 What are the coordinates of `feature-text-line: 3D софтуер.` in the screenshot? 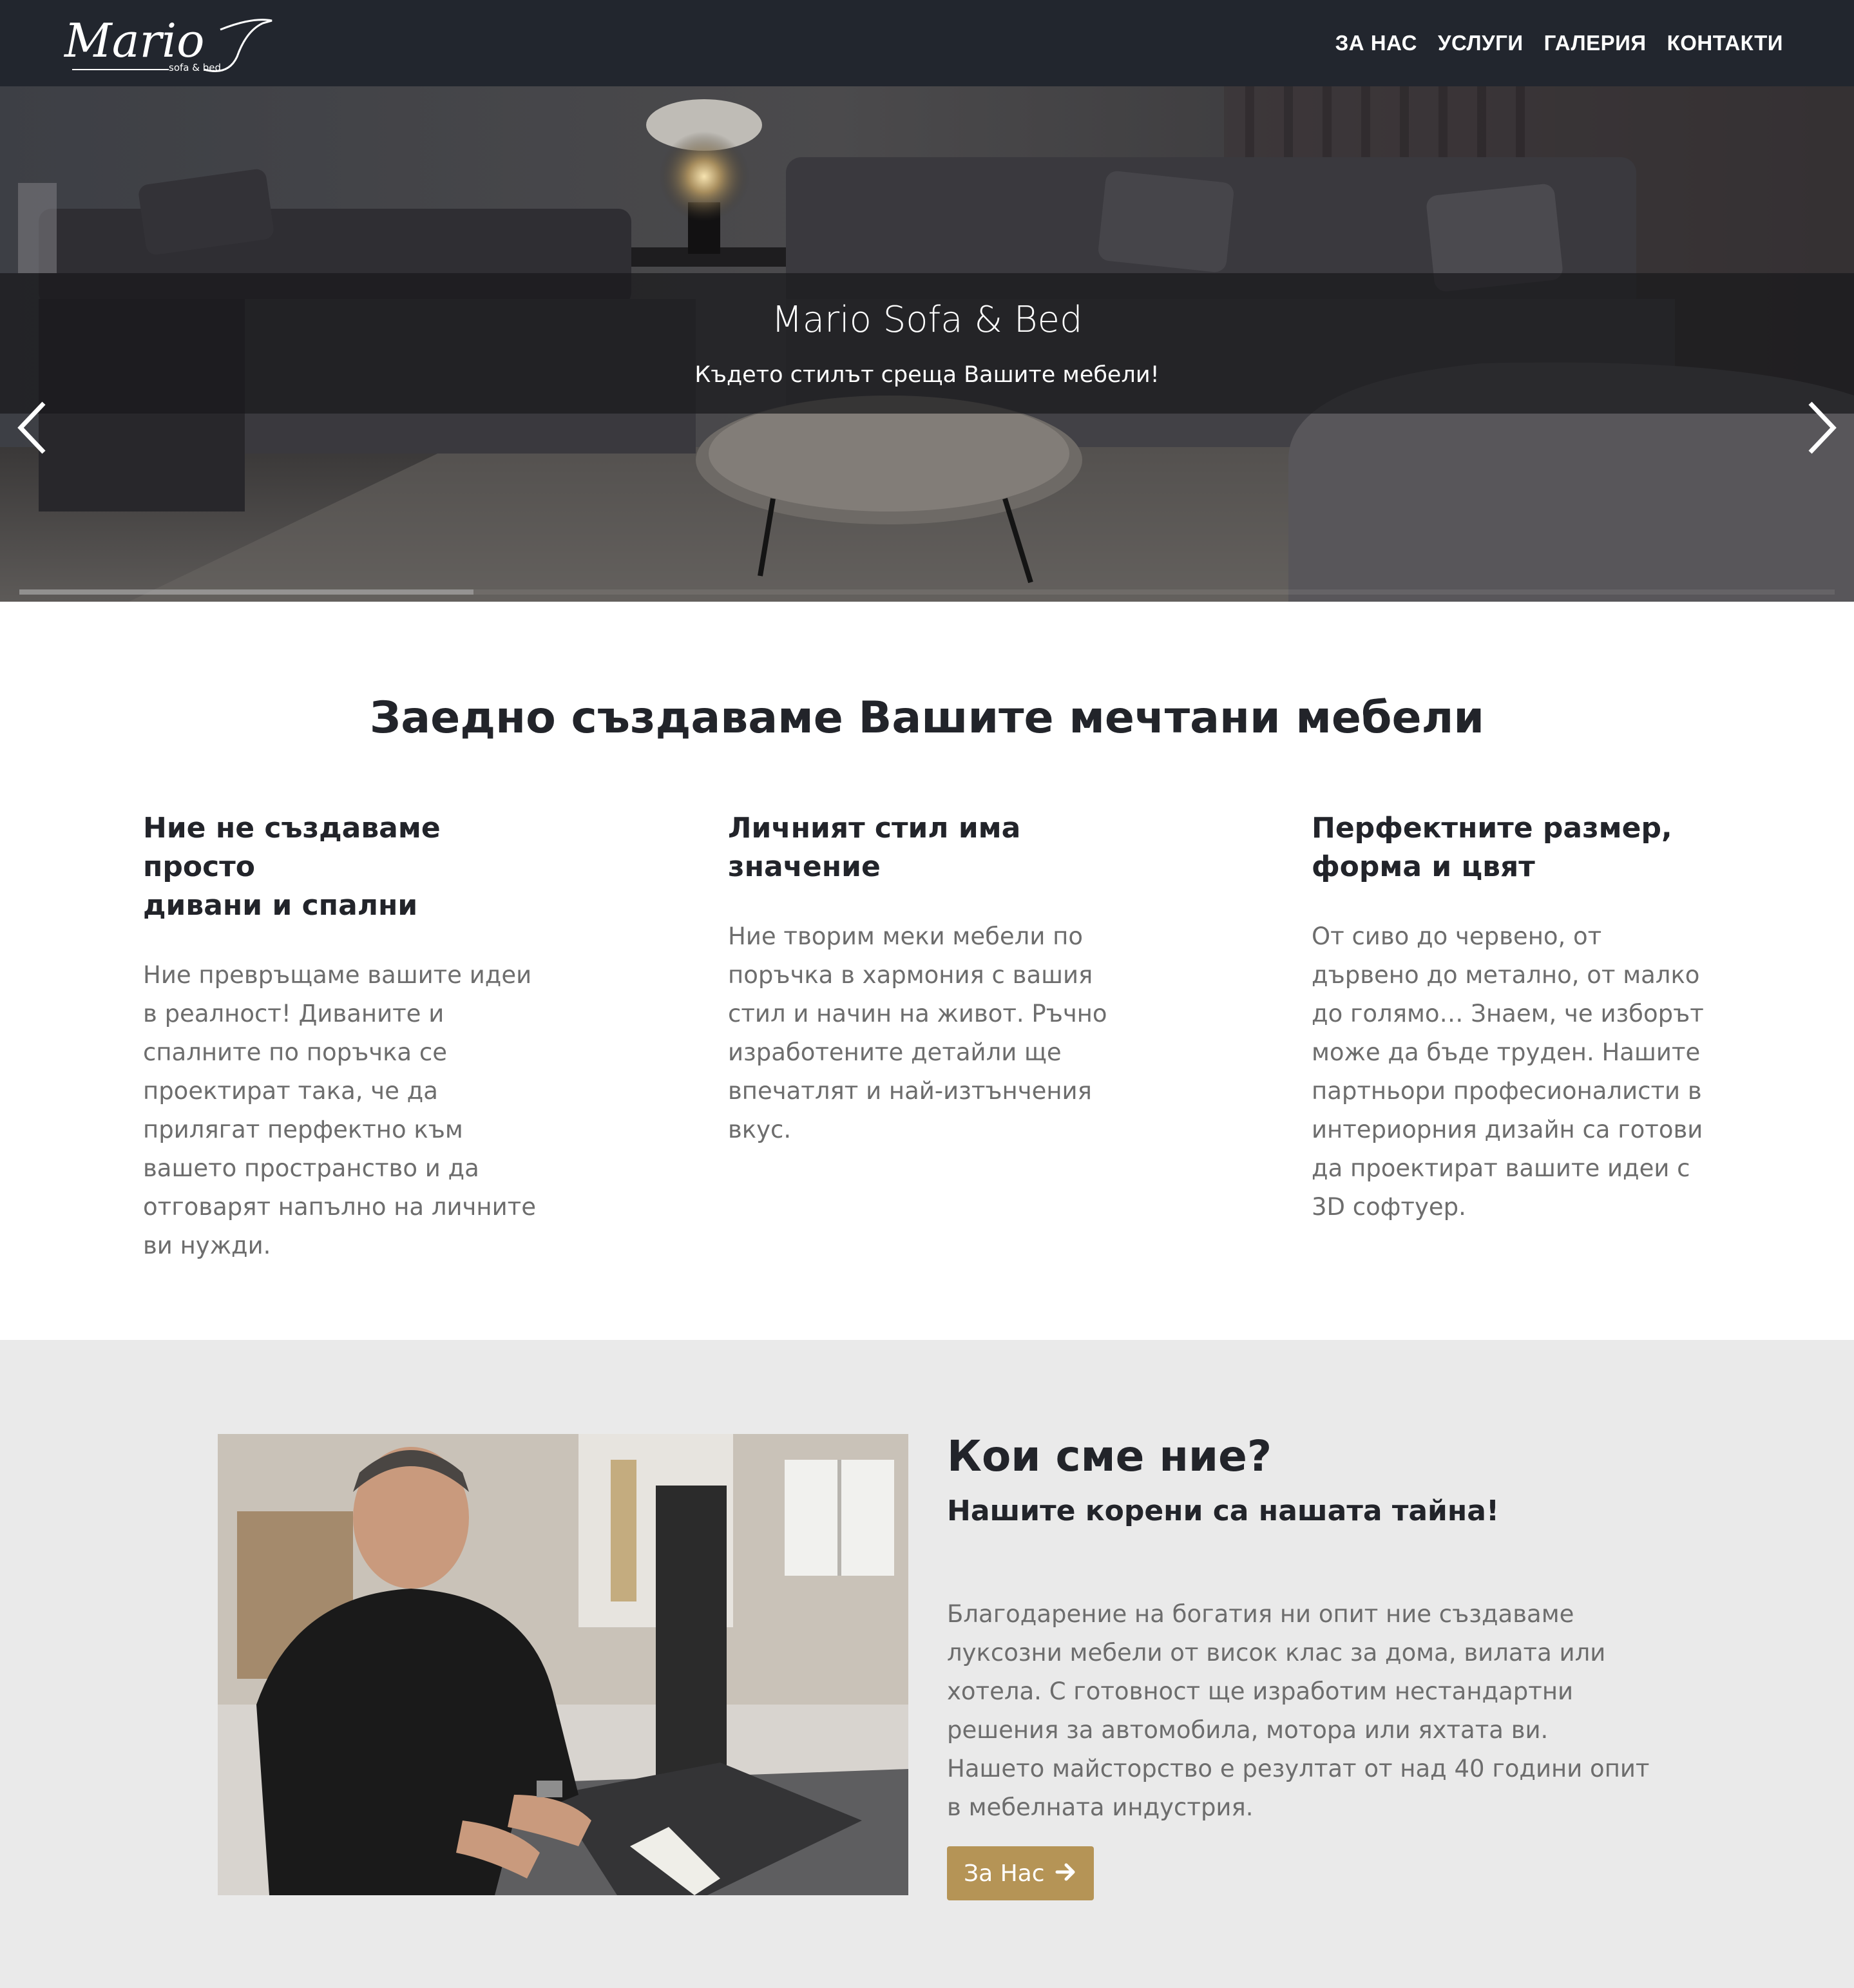 It's located at (1389, 1207).